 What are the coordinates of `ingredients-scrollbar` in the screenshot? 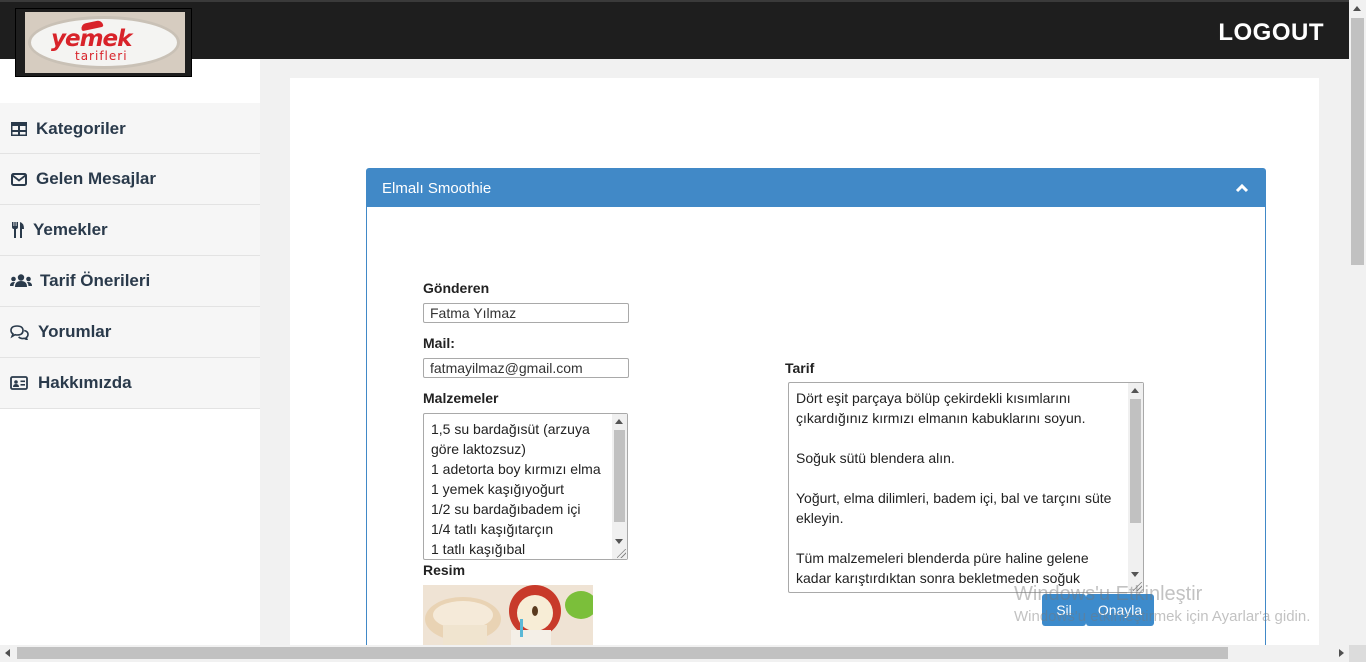 It's located at (619, 486).